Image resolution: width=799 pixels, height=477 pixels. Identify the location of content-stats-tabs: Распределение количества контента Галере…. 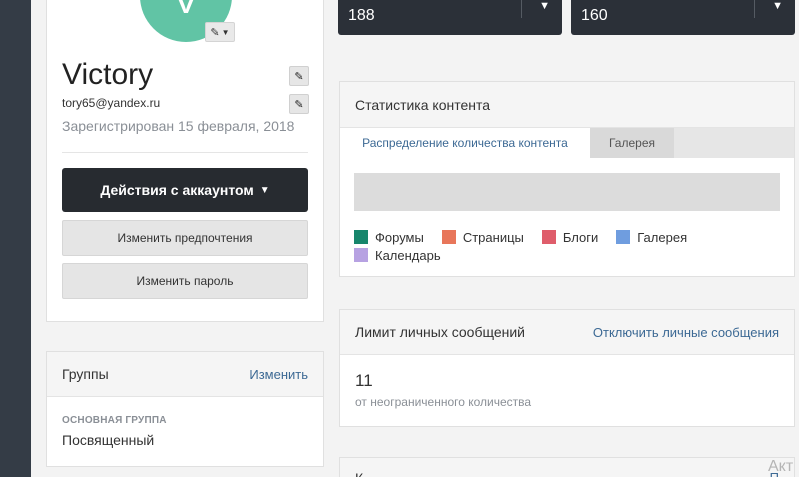
(567, 143).